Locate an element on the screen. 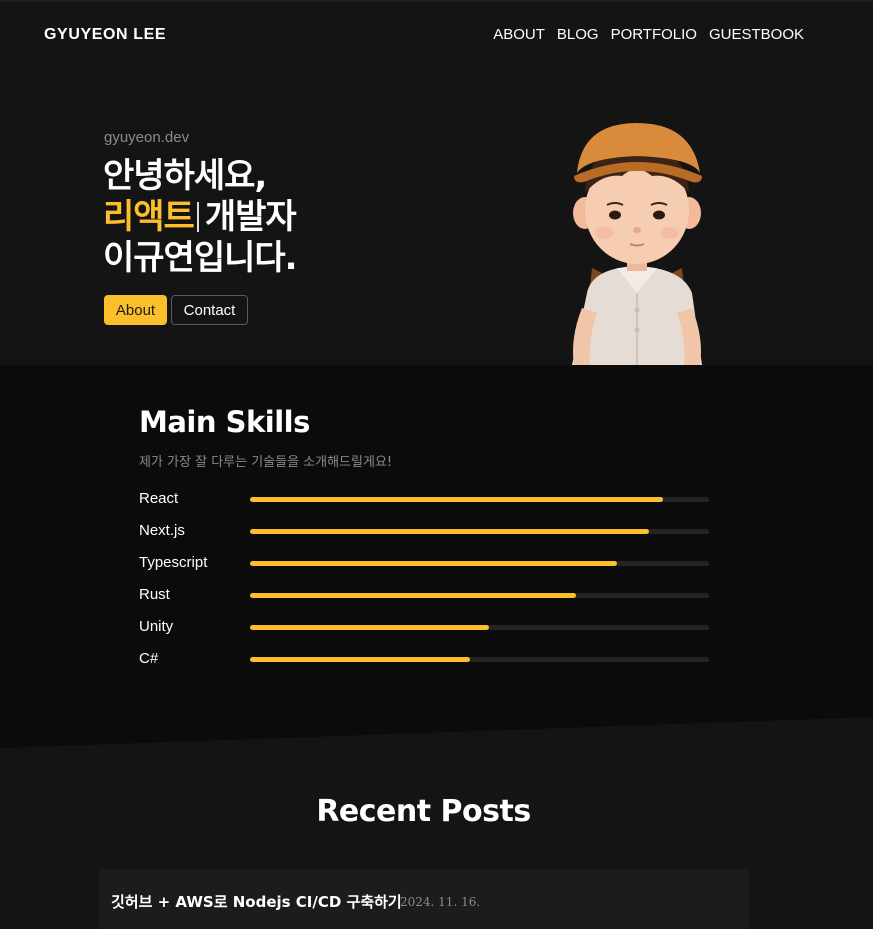  skill-row-nextjs: Next.js is located at coordinates (424, 532).